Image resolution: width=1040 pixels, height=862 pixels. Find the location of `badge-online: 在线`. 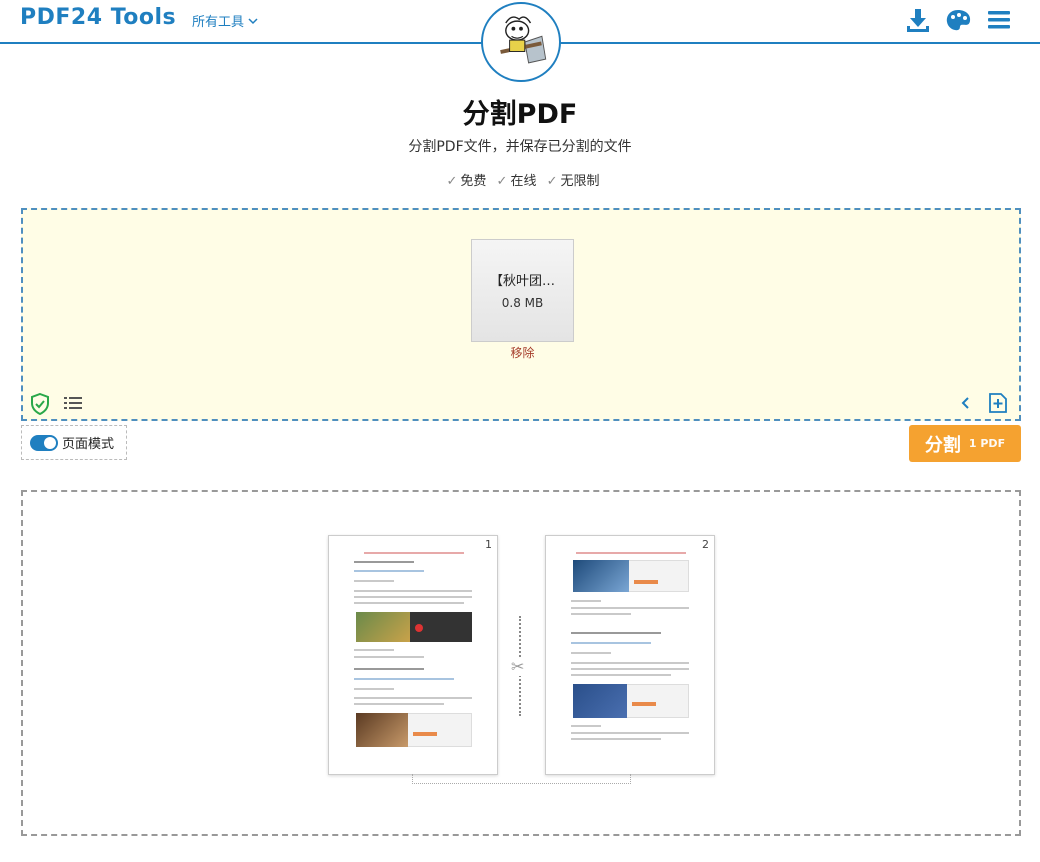

badge-online: 在线 is located at coordinates (523, 181).